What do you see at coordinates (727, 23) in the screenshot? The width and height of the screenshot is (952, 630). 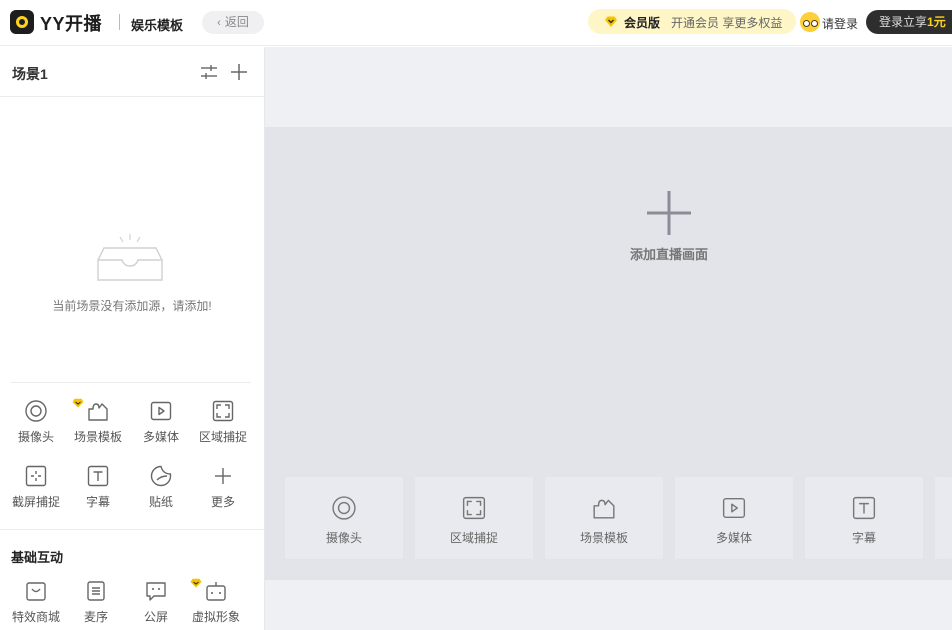 I see `vip-description: 开通会员 享更多权益` at bounding box center [727, 23].